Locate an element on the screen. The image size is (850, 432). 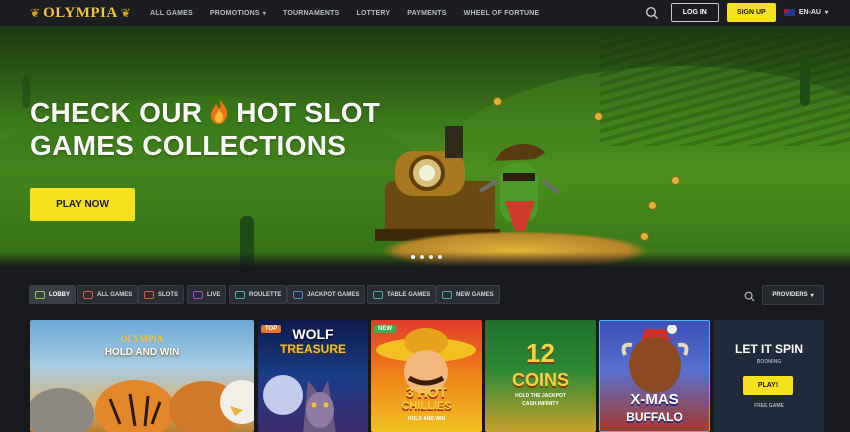
category-label: NEW GAMES is located at coordinates (475, 294).